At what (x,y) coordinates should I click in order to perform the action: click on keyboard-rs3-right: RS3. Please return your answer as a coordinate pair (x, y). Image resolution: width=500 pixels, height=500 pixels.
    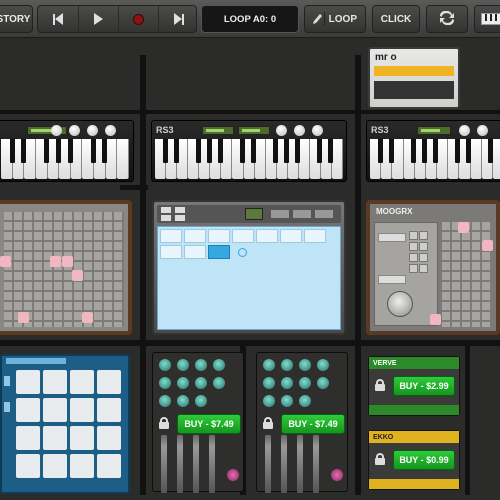
    Looking at the image, I should click on (433, 151).